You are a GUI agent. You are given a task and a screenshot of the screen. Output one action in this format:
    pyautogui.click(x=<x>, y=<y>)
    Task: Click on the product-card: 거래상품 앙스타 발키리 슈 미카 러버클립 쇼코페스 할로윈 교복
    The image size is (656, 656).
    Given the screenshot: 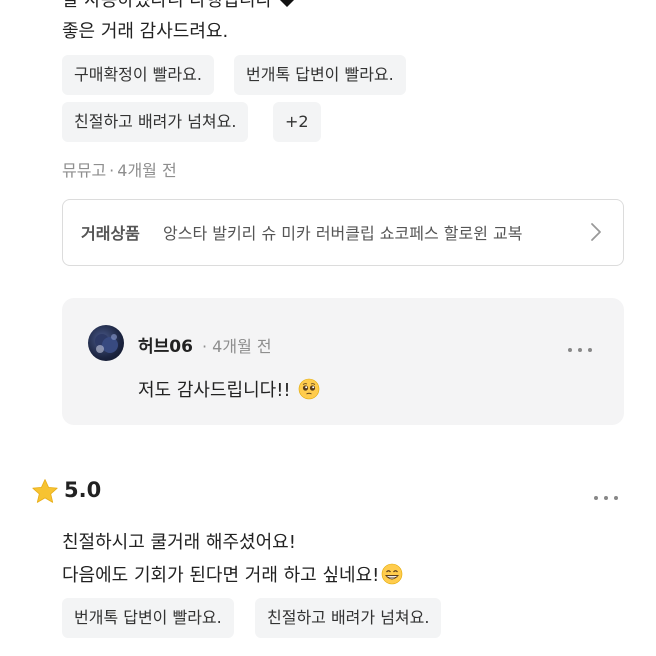 What is the action you would take?
    pyautogui.click(x=343, y=232)
    